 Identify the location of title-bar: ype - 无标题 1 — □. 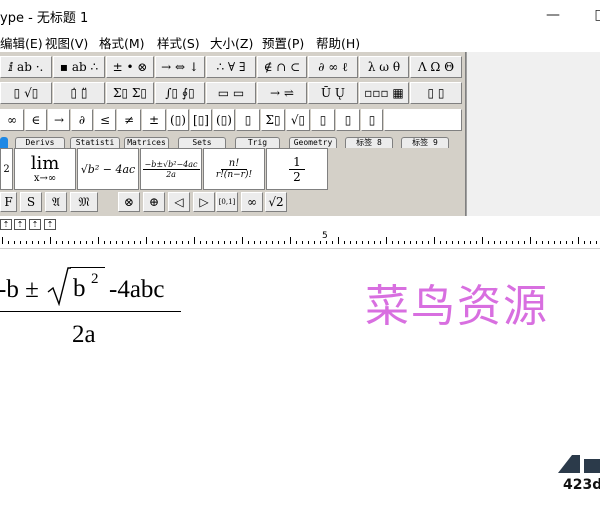
(300, 15).